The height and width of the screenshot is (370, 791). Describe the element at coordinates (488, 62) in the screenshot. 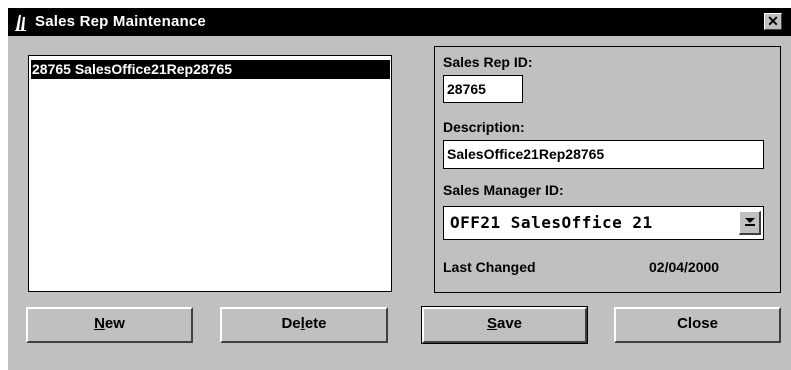

I see `sales-rep-id-label: Sales Rep ID:` at that location.